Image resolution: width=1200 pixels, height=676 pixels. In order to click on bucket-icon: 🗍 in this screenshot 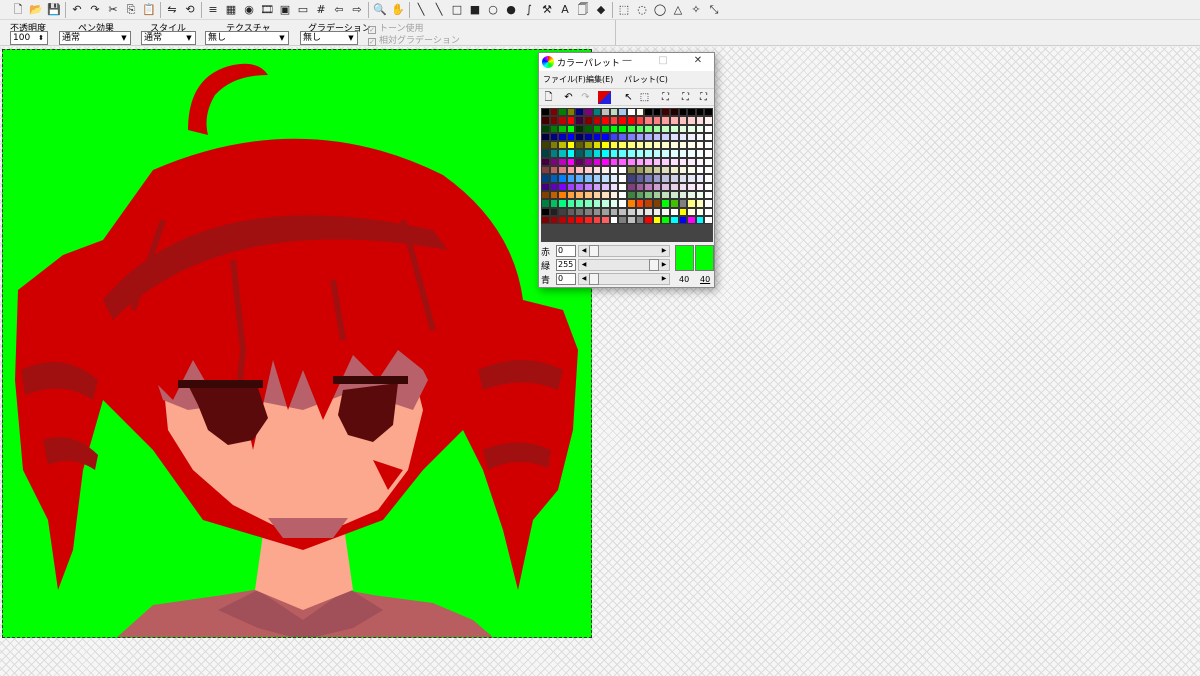, I will do `click(583, 10)`.